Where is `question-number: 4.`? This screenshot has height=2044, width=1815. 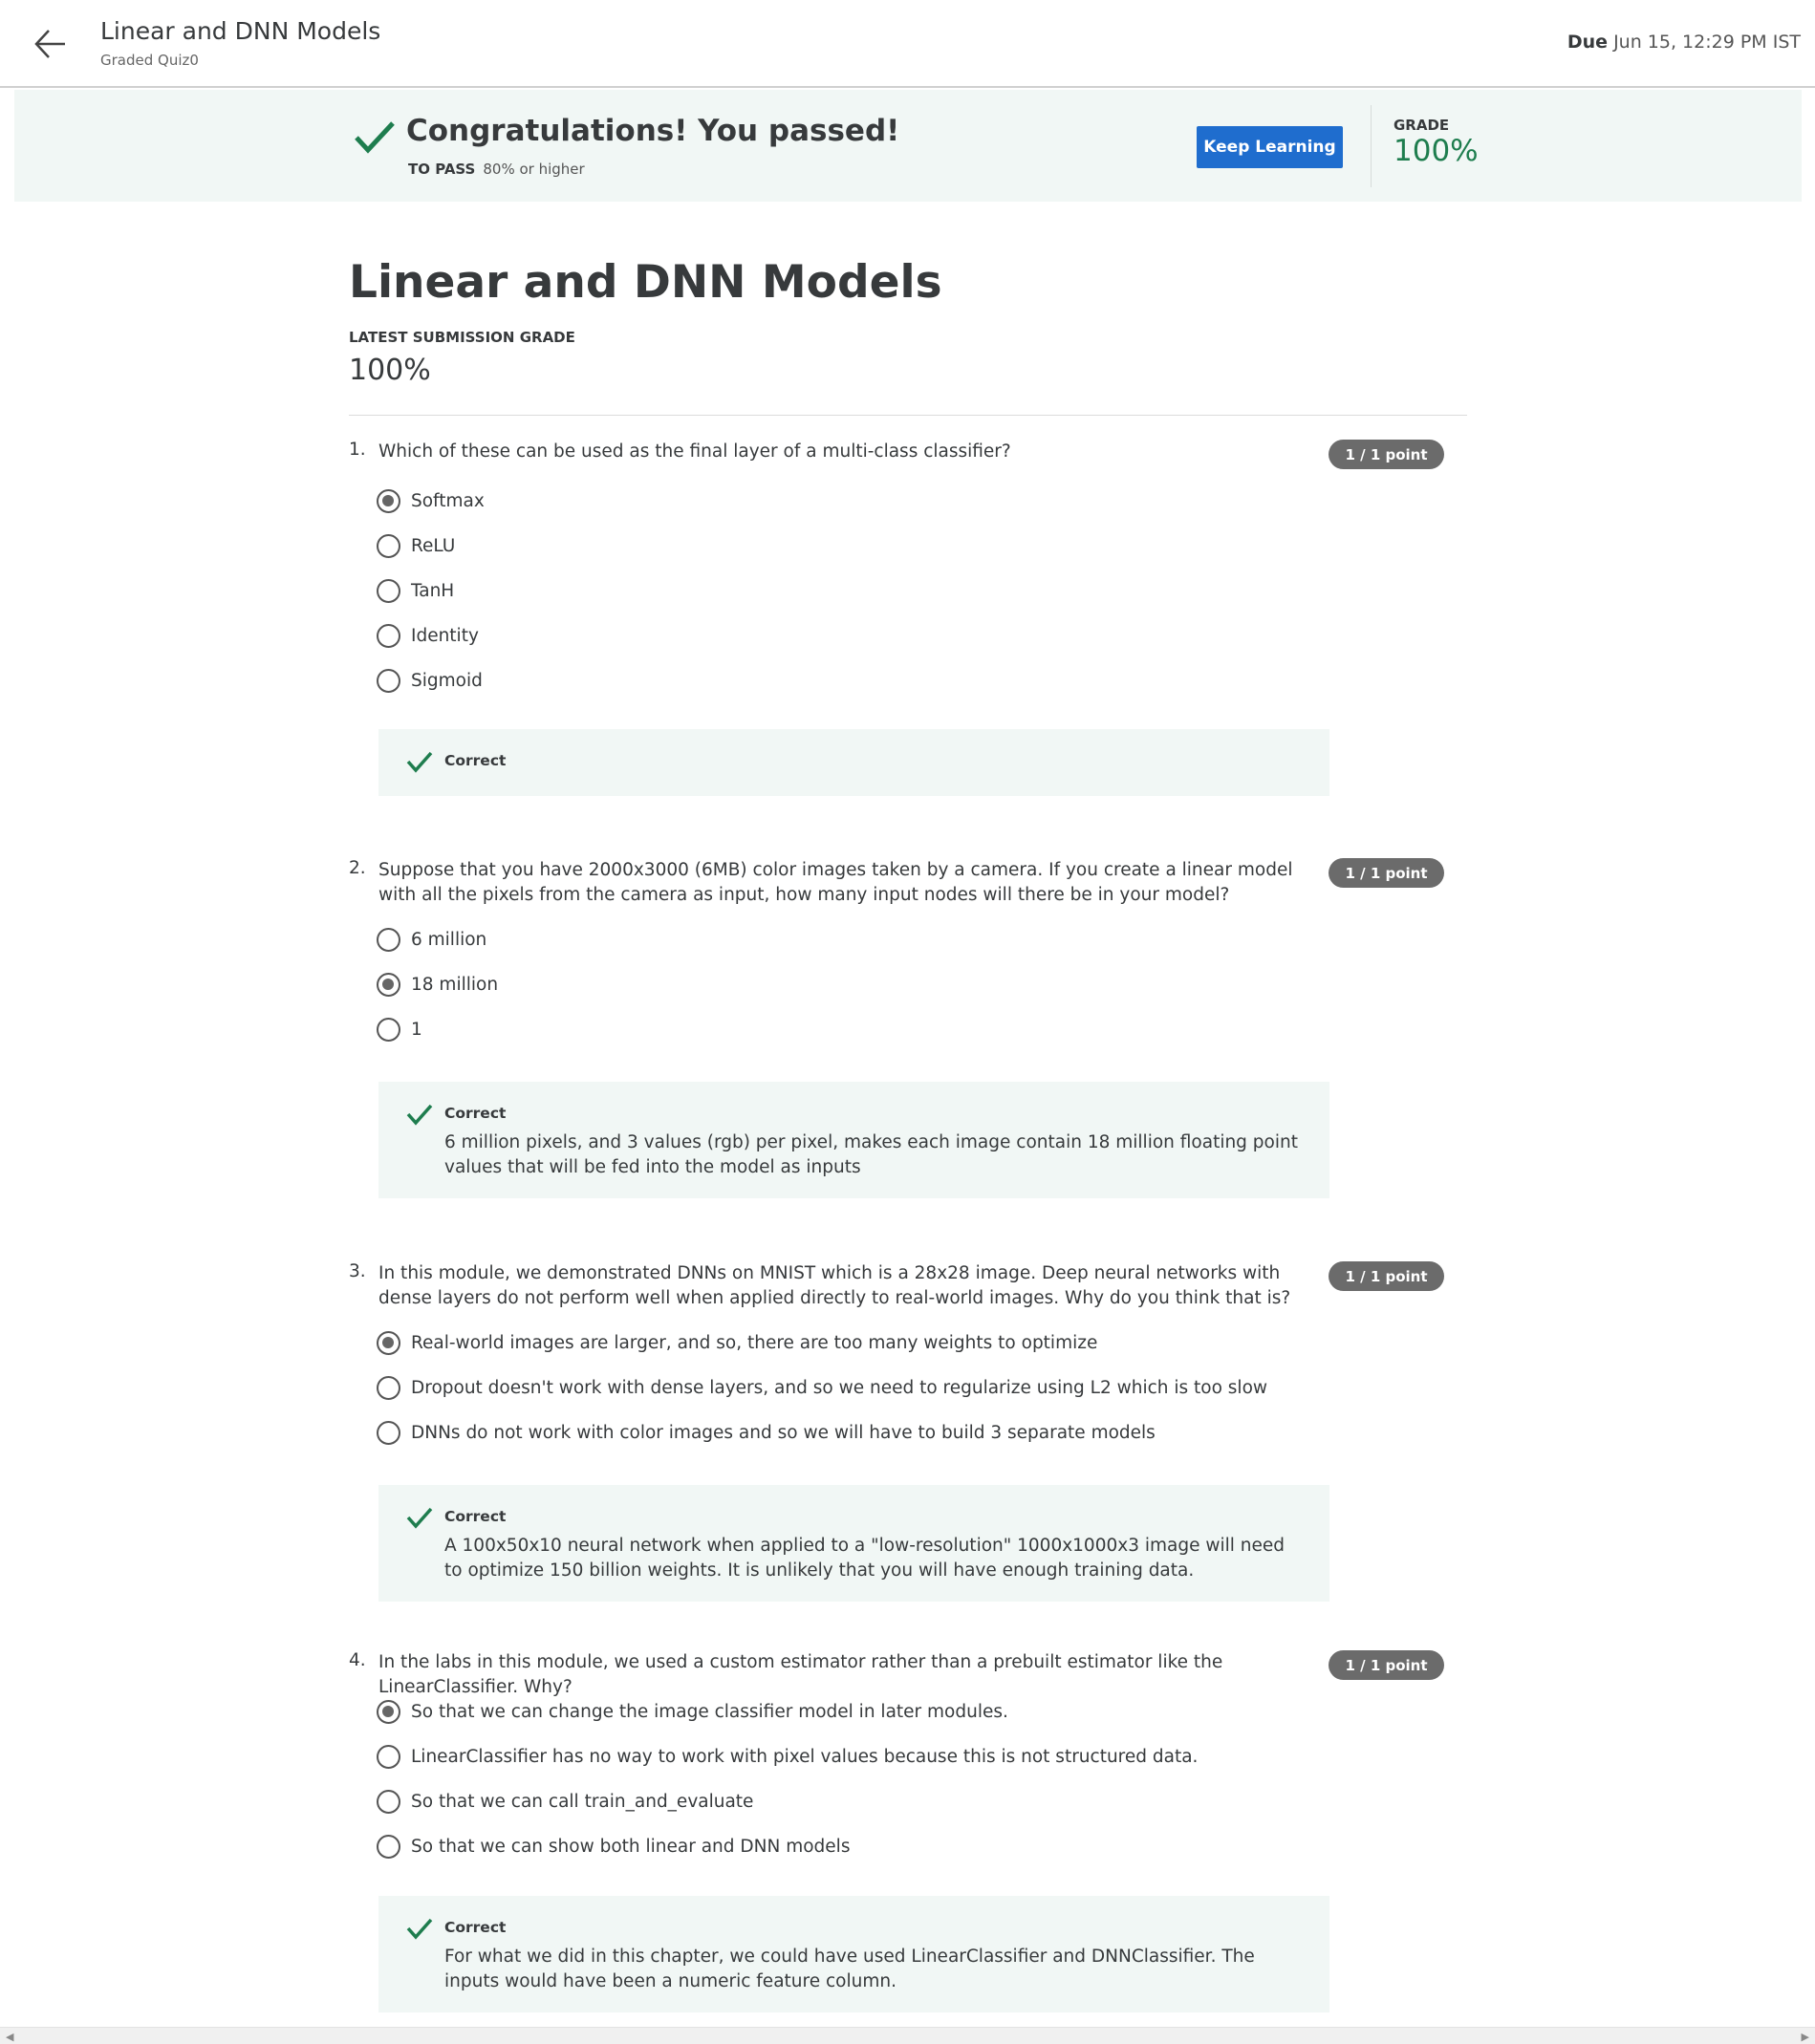 question-number: 4. is located at coordinates (357, 1660).